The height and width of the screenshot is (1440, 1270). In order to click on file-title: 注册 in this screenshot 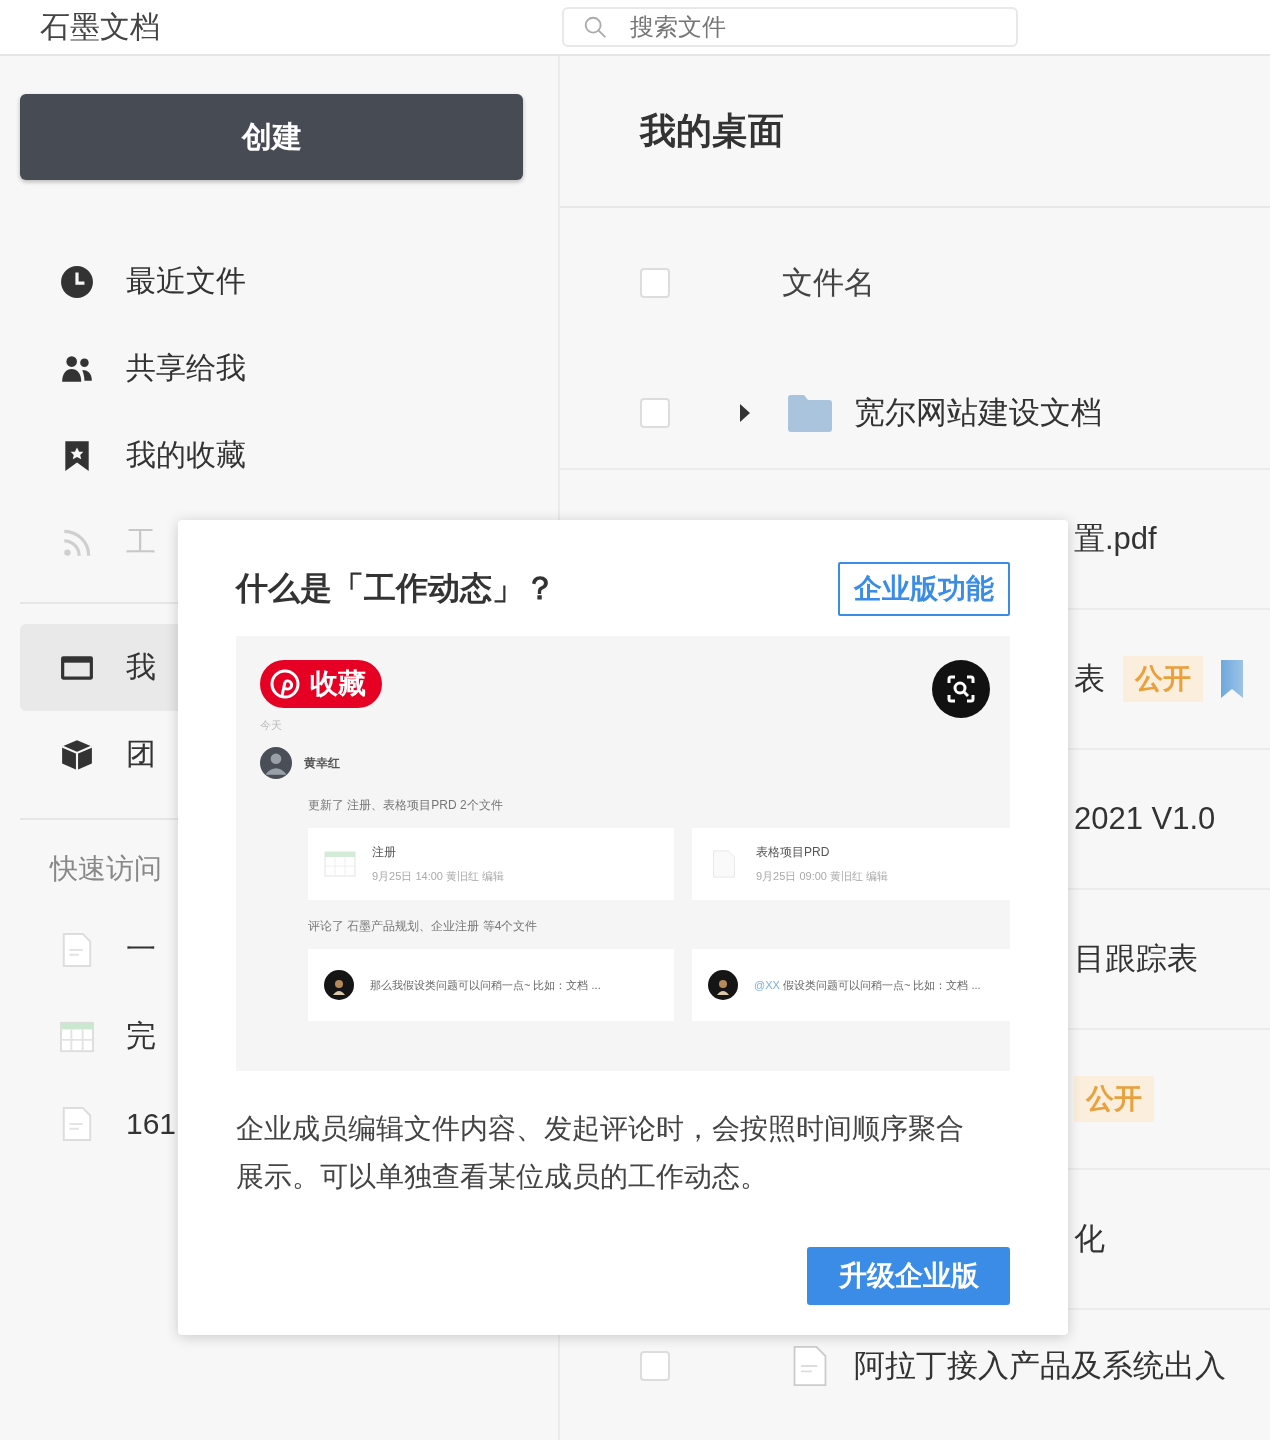, I will do `click(384, 852)`.